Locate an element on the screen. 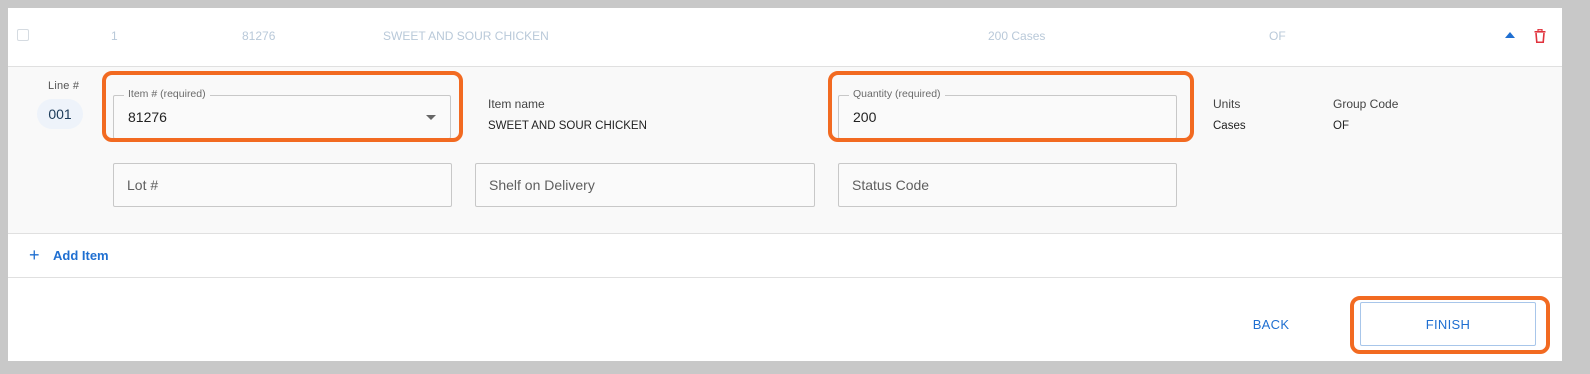 This screenshot has height=374, width=1590. chevron-down-icon is located at coordinates (431, 117).